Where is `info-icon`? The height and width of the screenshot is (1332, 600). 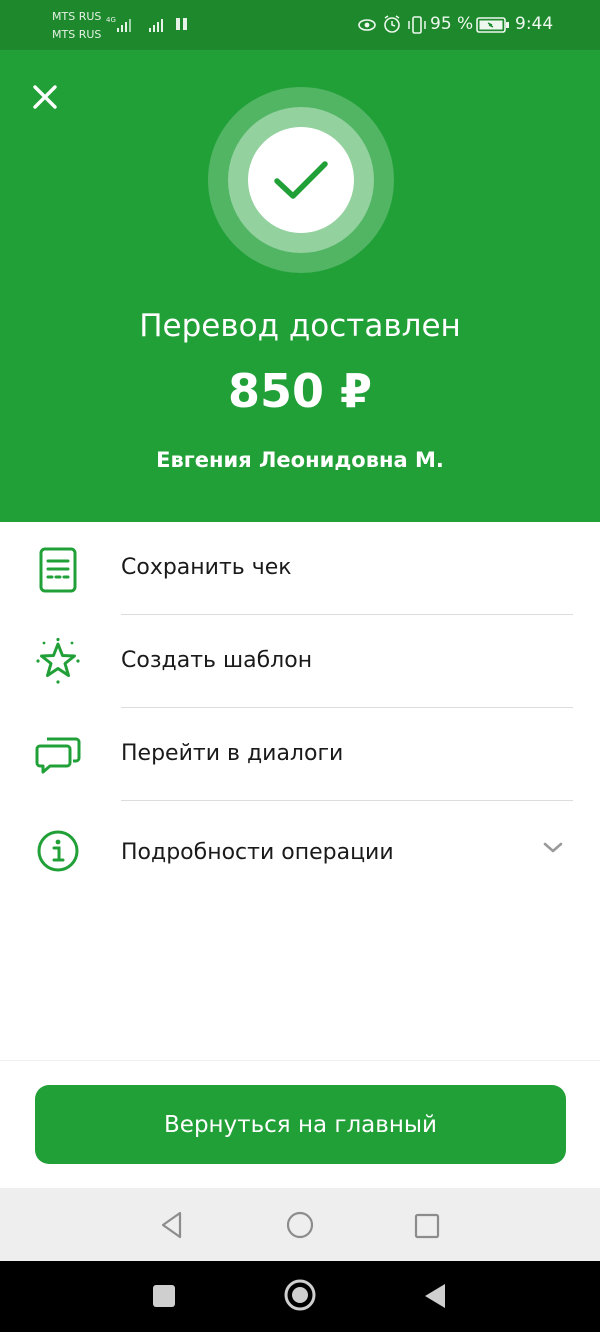
info-icon is located at coordinates (58, 851).